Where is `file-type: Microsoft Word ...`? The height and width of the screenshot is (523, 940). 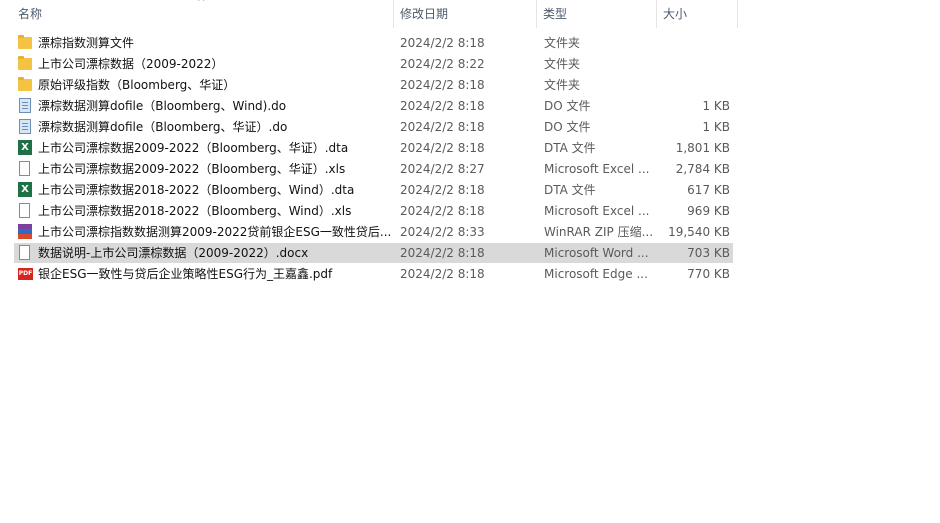 file-type: Microsoft Word ... is located at coordinates (596, 253).